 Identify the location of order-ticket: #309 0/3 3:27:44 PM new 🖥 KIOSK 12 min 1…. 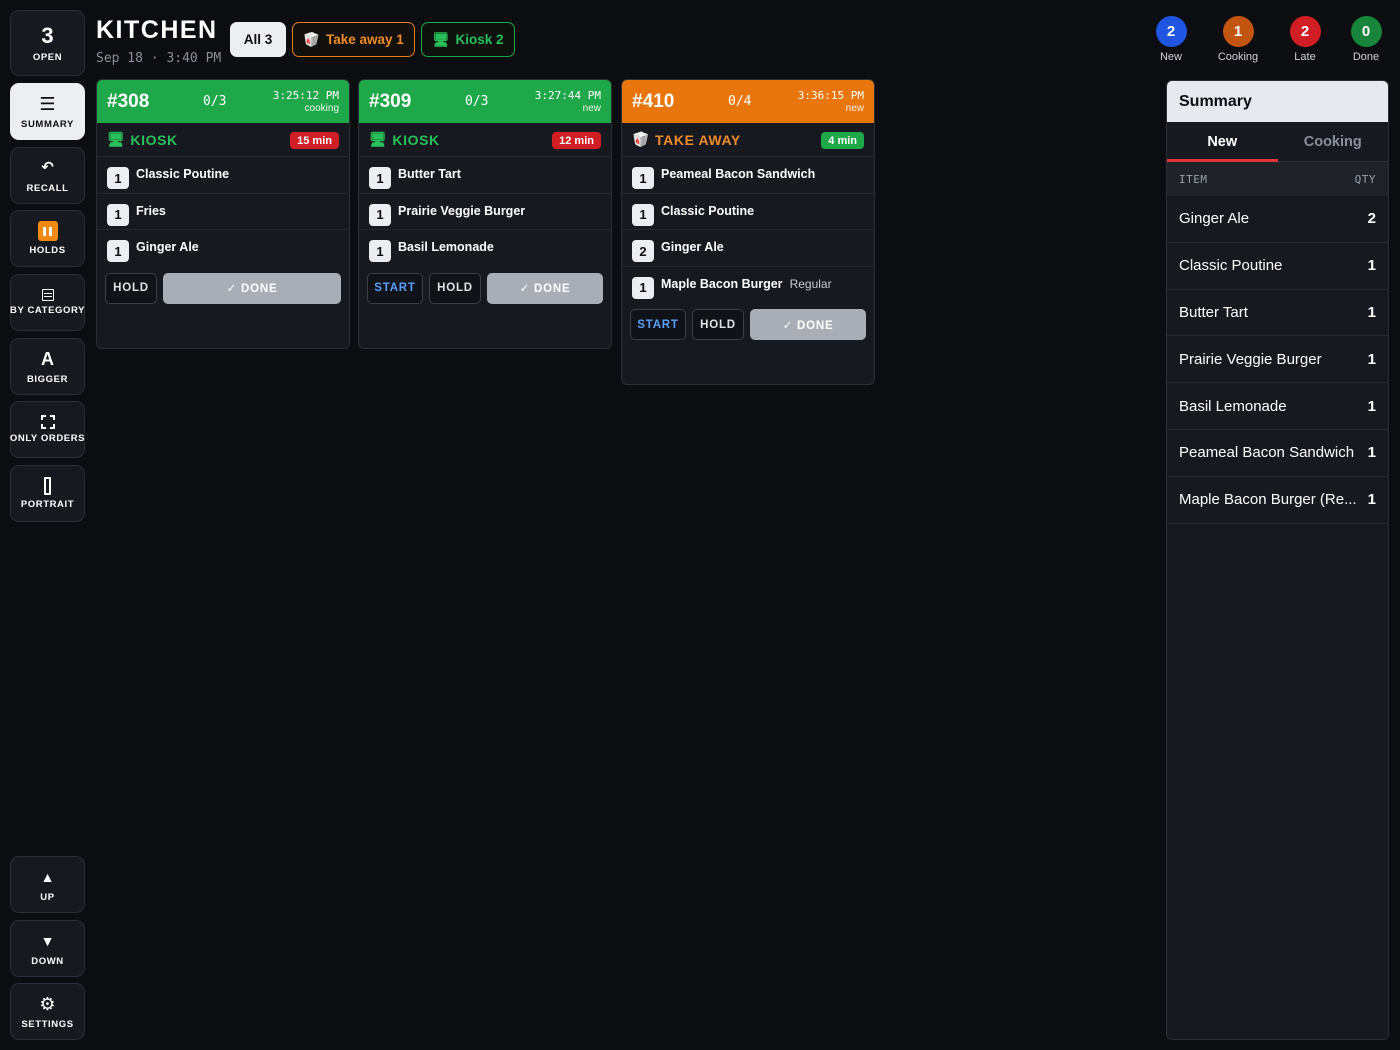
(485, 214).